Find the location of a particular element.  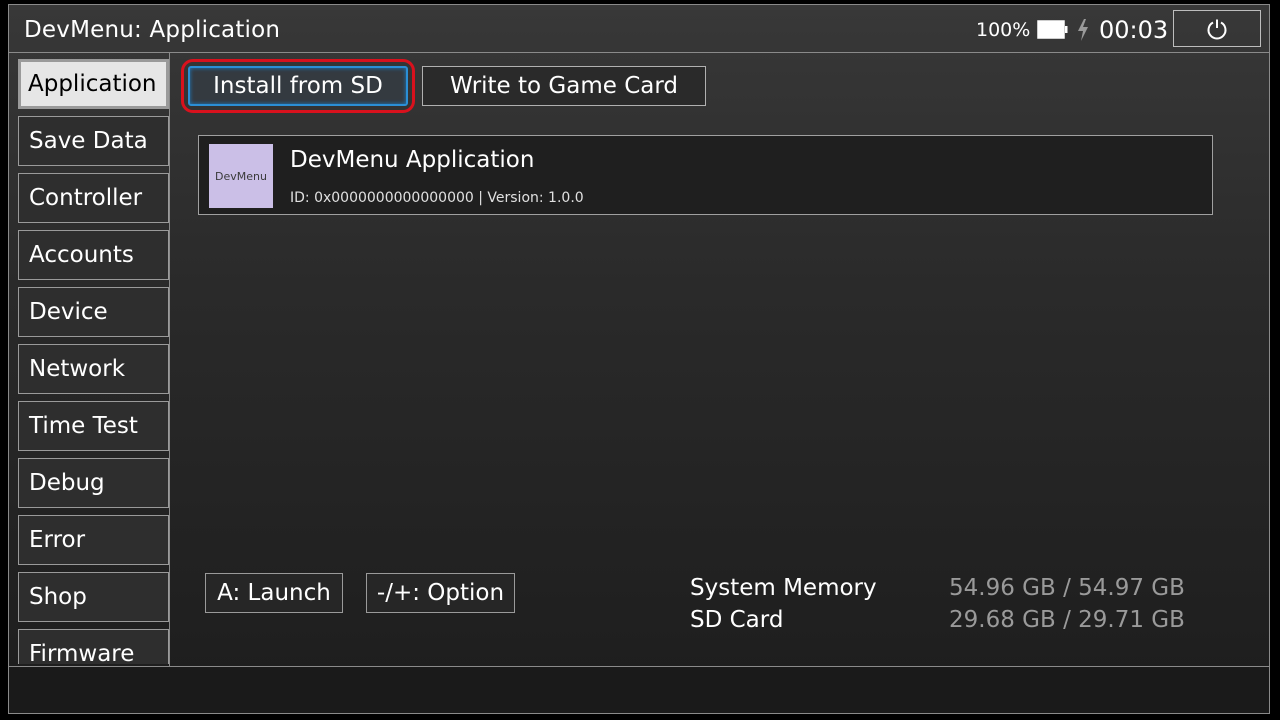

option-hint-button: -/+: Option is located at coordinates (440, 593).